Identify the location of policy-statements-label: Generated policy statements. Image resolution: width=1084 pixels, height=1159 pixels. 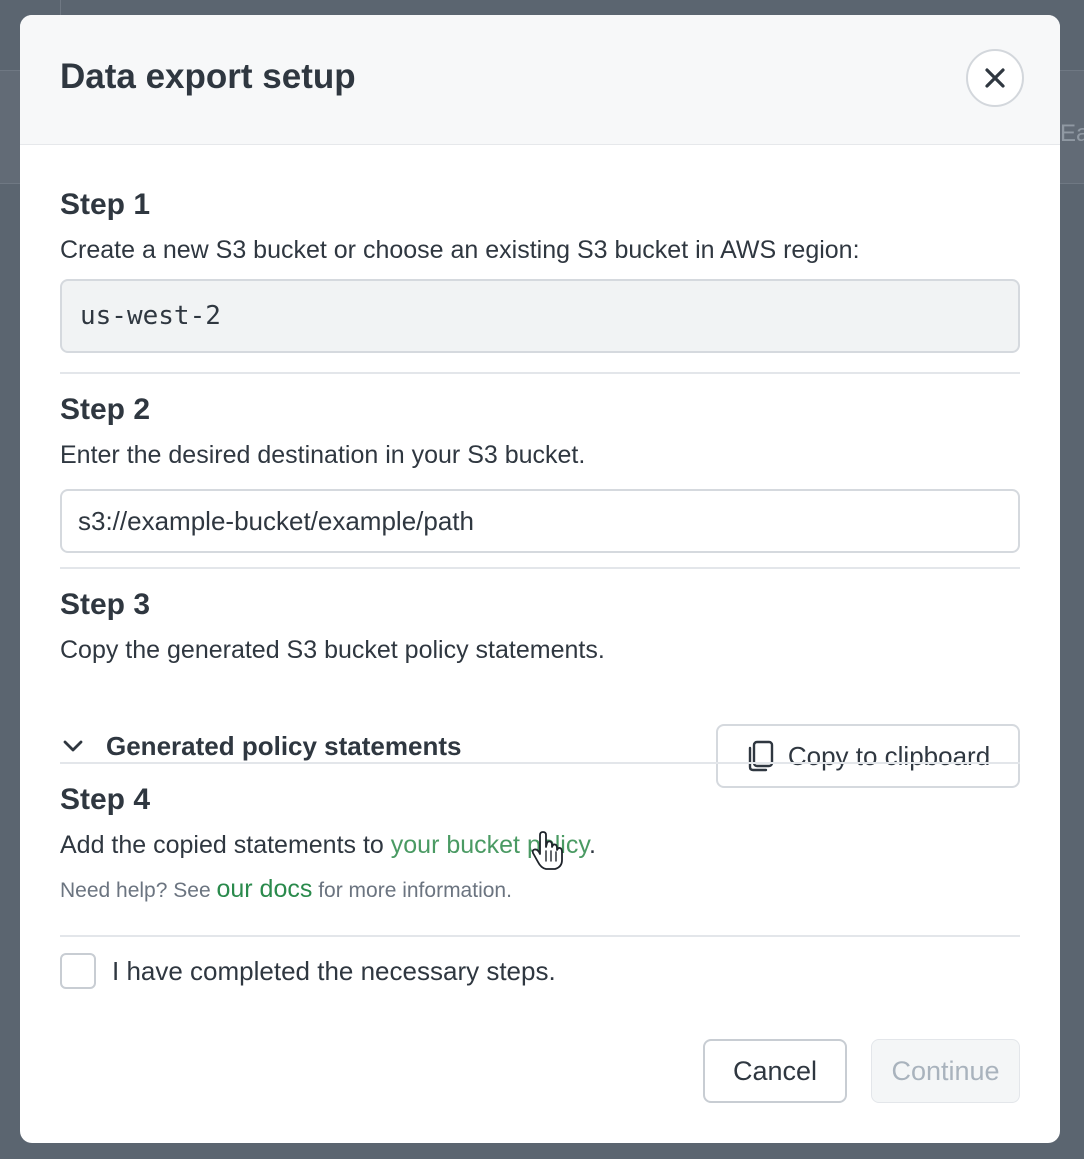
(284, 745).